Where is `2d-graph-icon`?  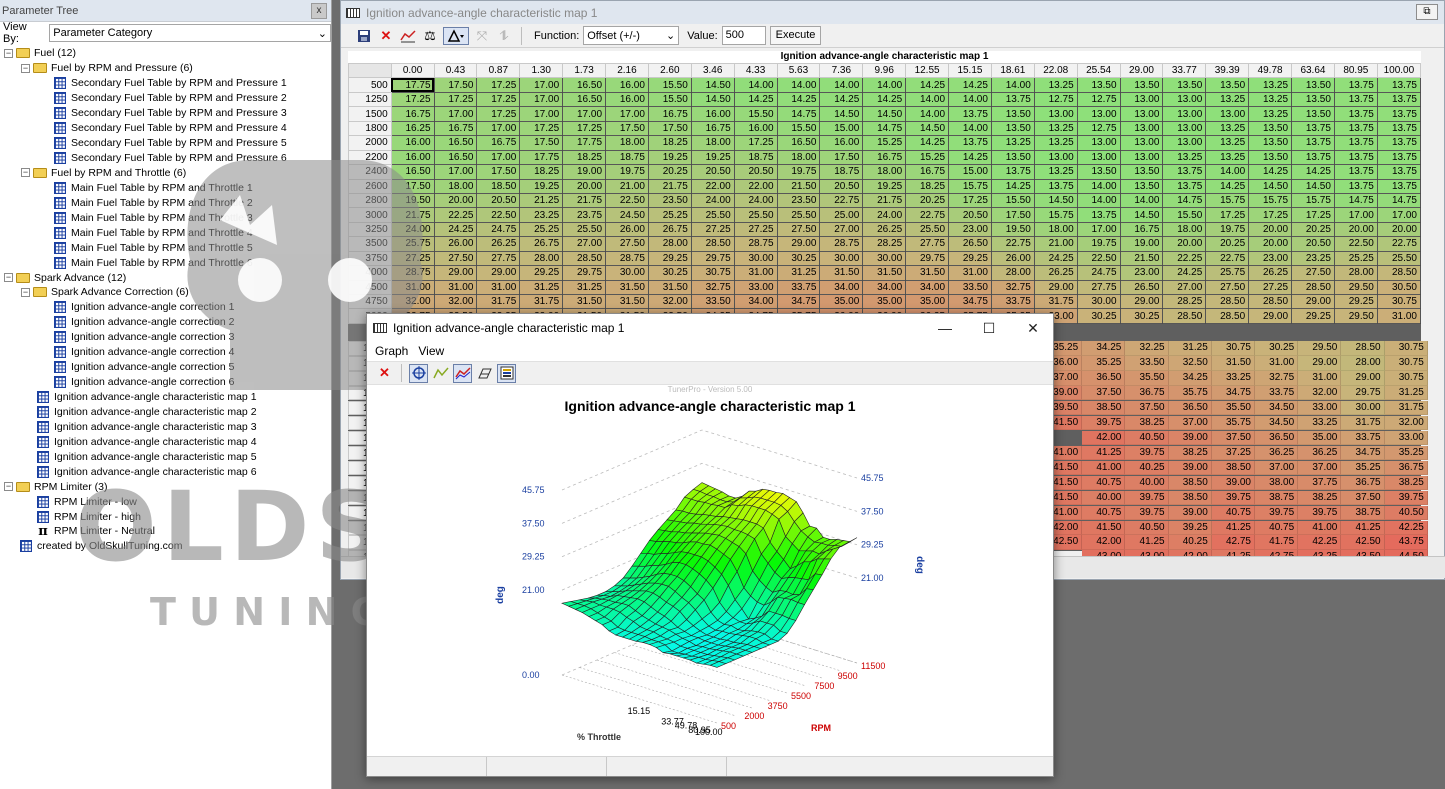
2d-graph-icon is located at coordinates (462, 373).